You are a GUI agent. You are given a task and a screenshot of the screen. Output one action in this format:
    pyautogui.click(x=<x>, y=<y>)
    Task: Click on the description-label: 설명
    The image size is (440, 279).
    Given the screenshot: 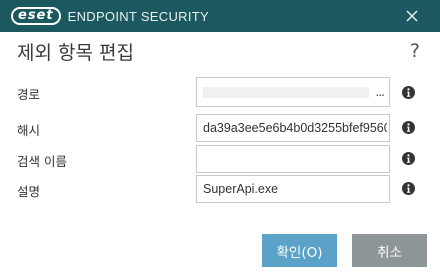 What is the action you would take?
    pyautogui.click(x=29, y=191)
    